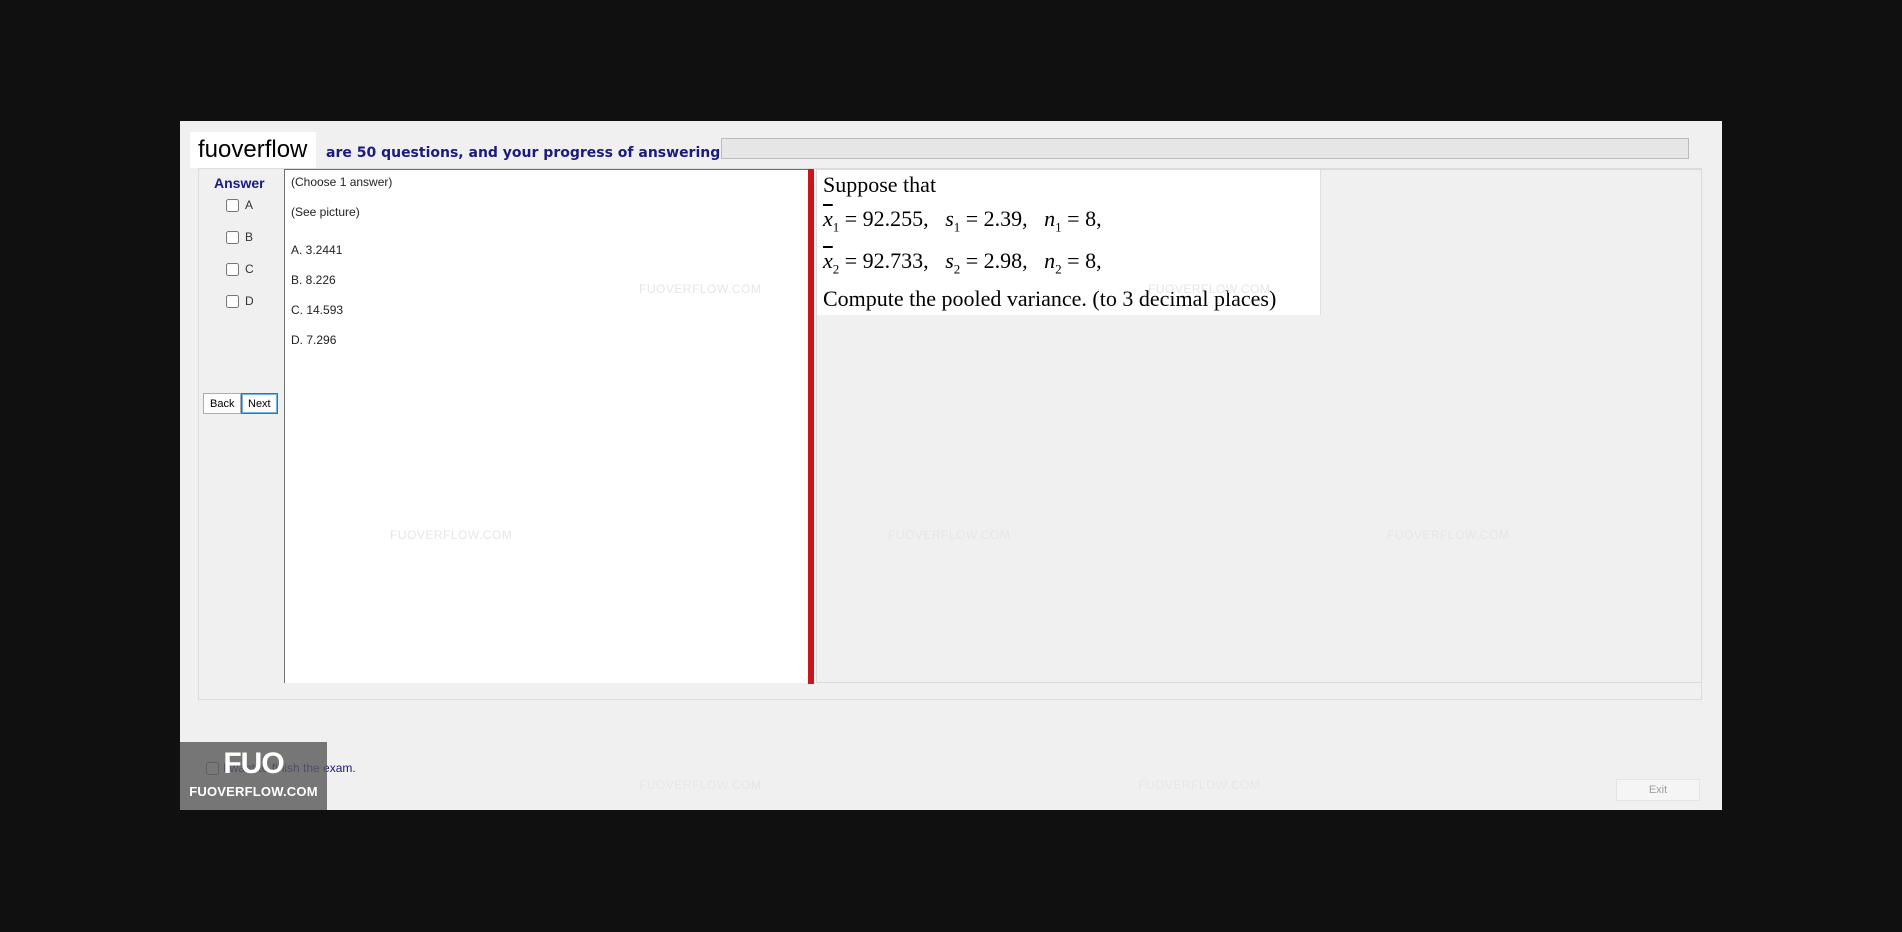 The image size is (1902, 932). Describe the element at coordinates (317, 250) in the screenshot. I see `choice-a: A. 3.2441` at that location.